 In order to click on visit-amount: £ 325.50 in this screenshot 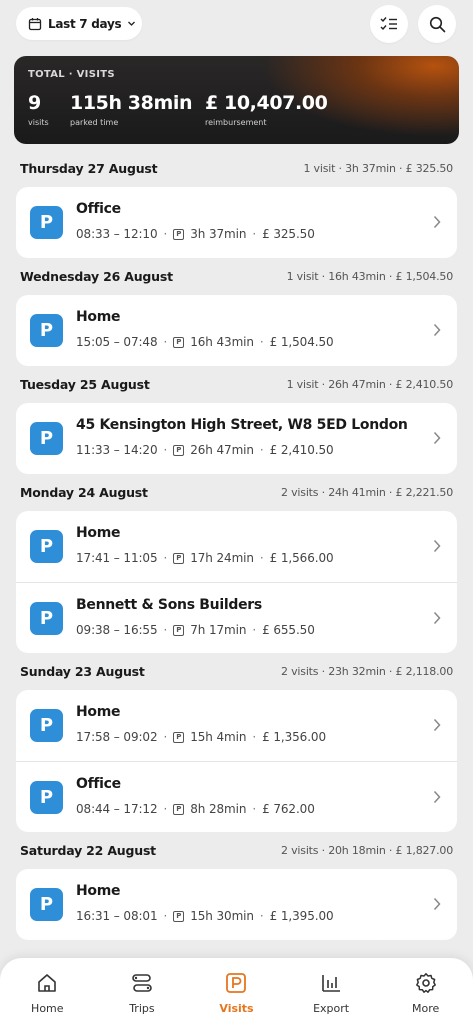, I will do `click(288, 234)`.